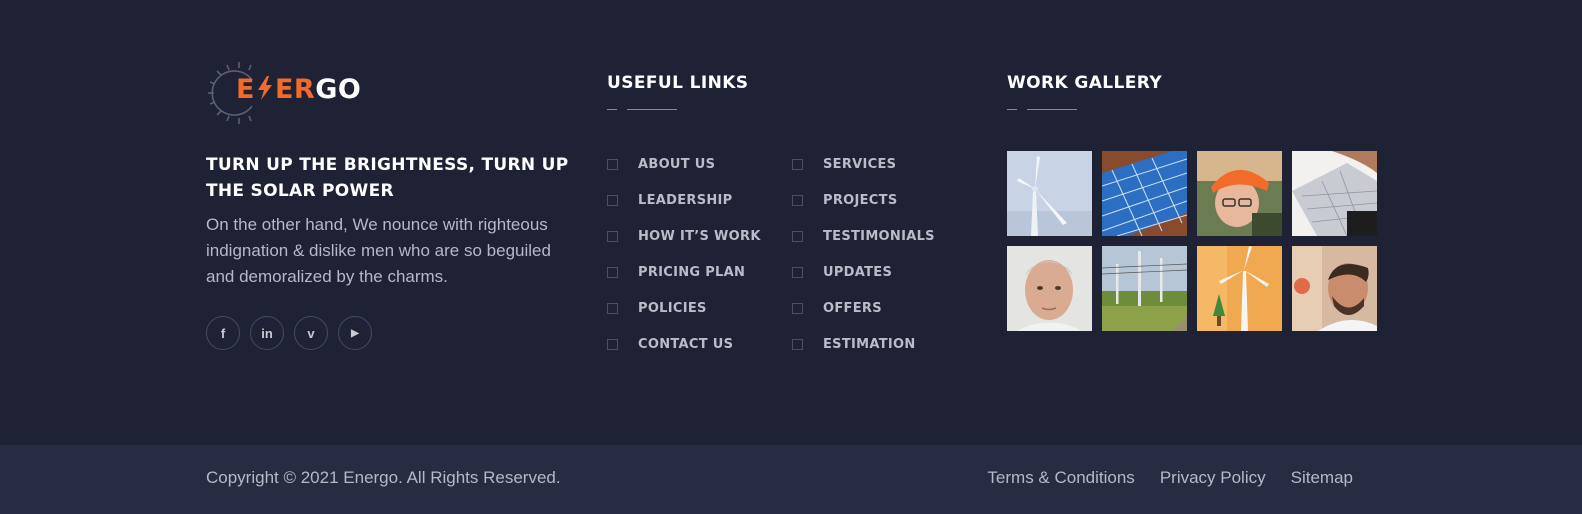  Describe the element at coordinates (299, 89) in the screenshot. I see `logo-wordmark: E ERGO` at that location.